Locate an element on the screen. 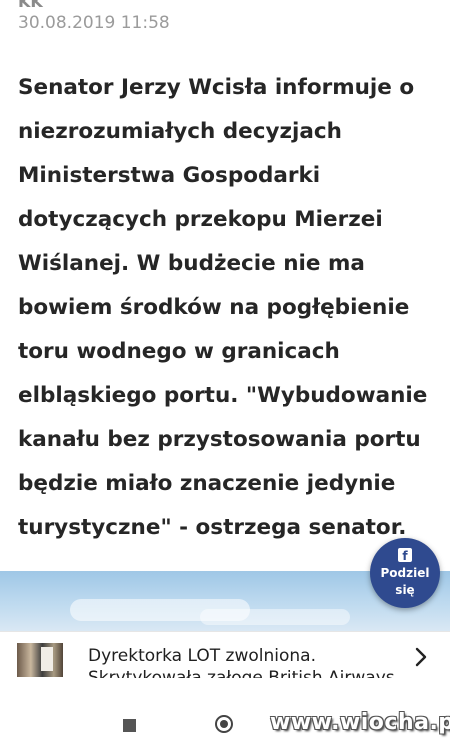 The width and height of the screenshot is (450, 753). home-icon is located at coordinates (224, 724).